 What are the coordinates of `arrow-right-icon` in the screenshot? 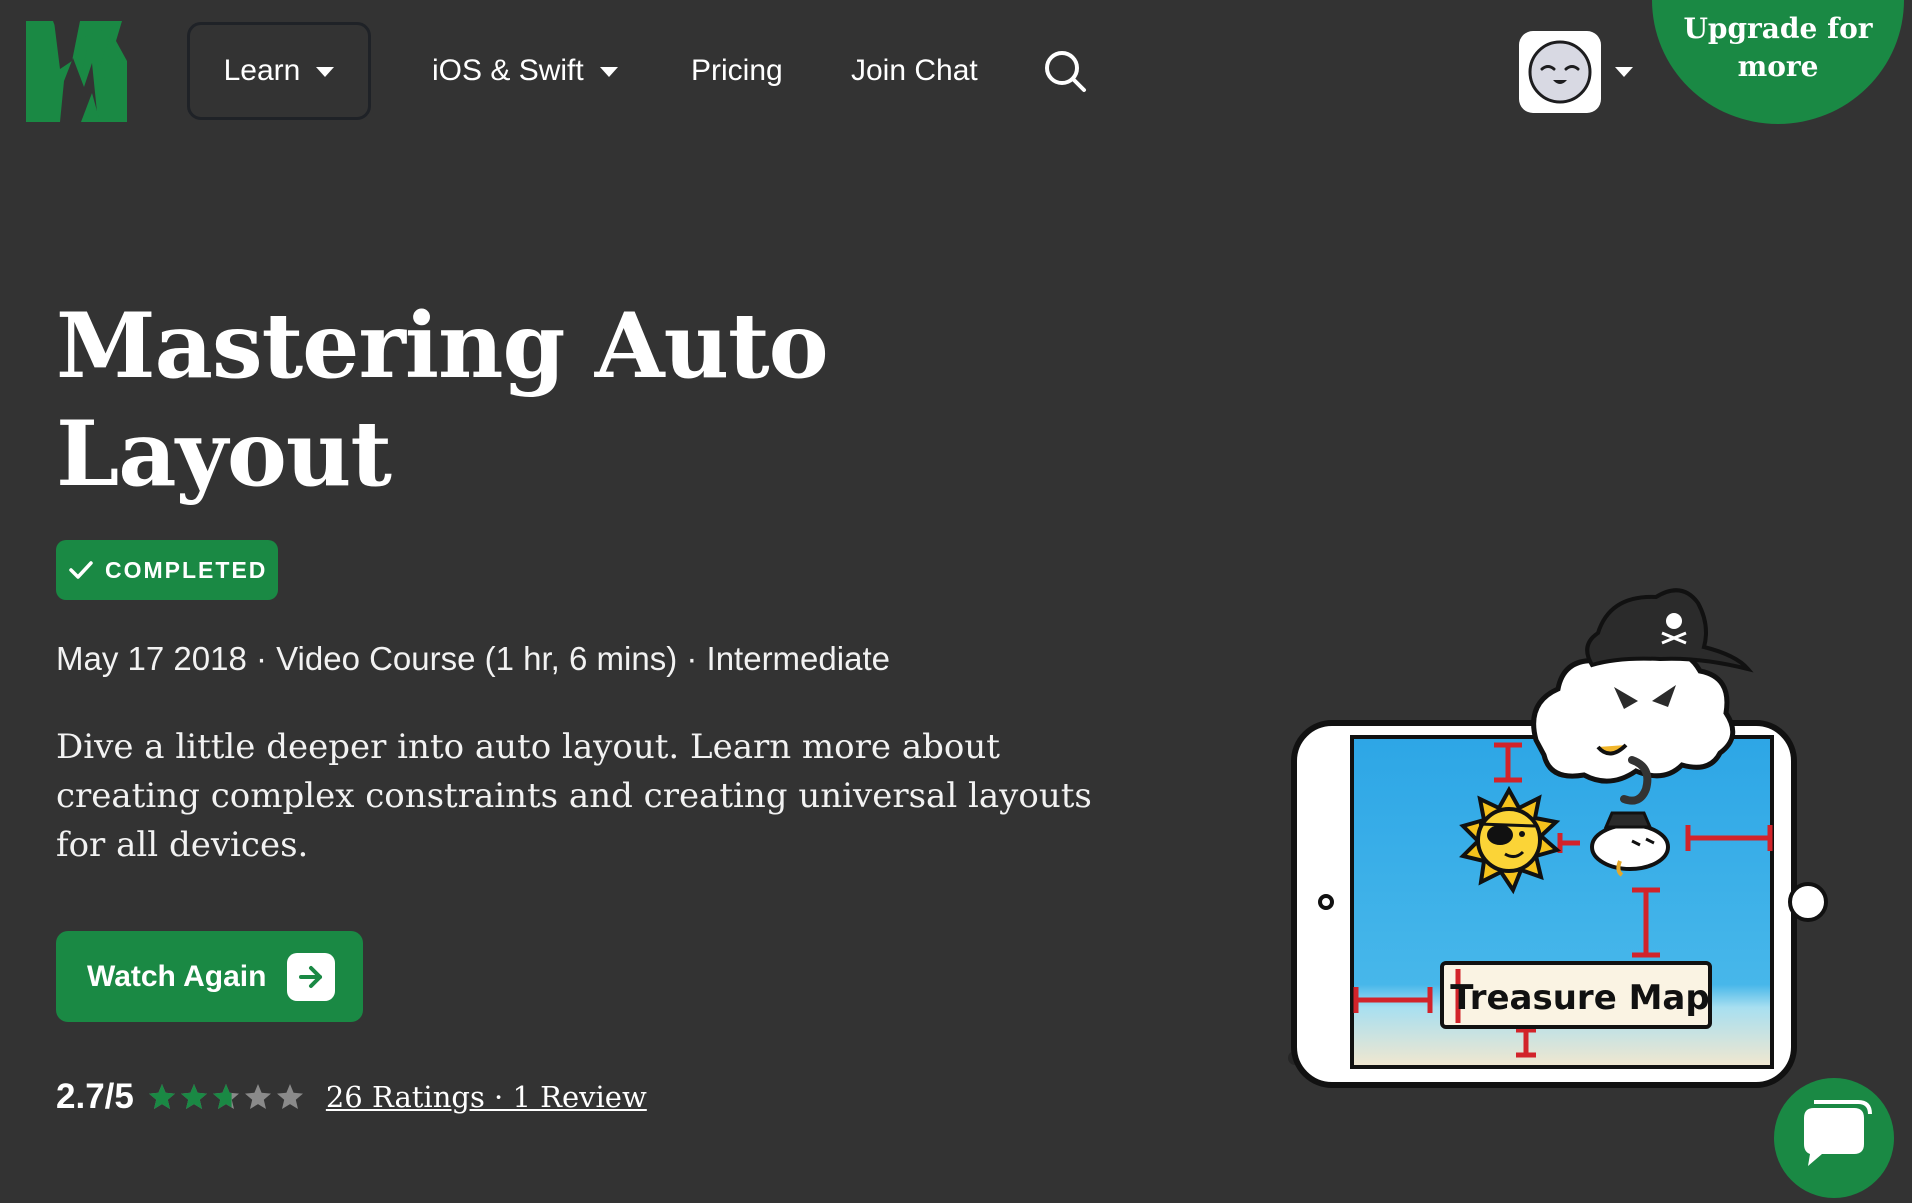 It's located at (311, 976).